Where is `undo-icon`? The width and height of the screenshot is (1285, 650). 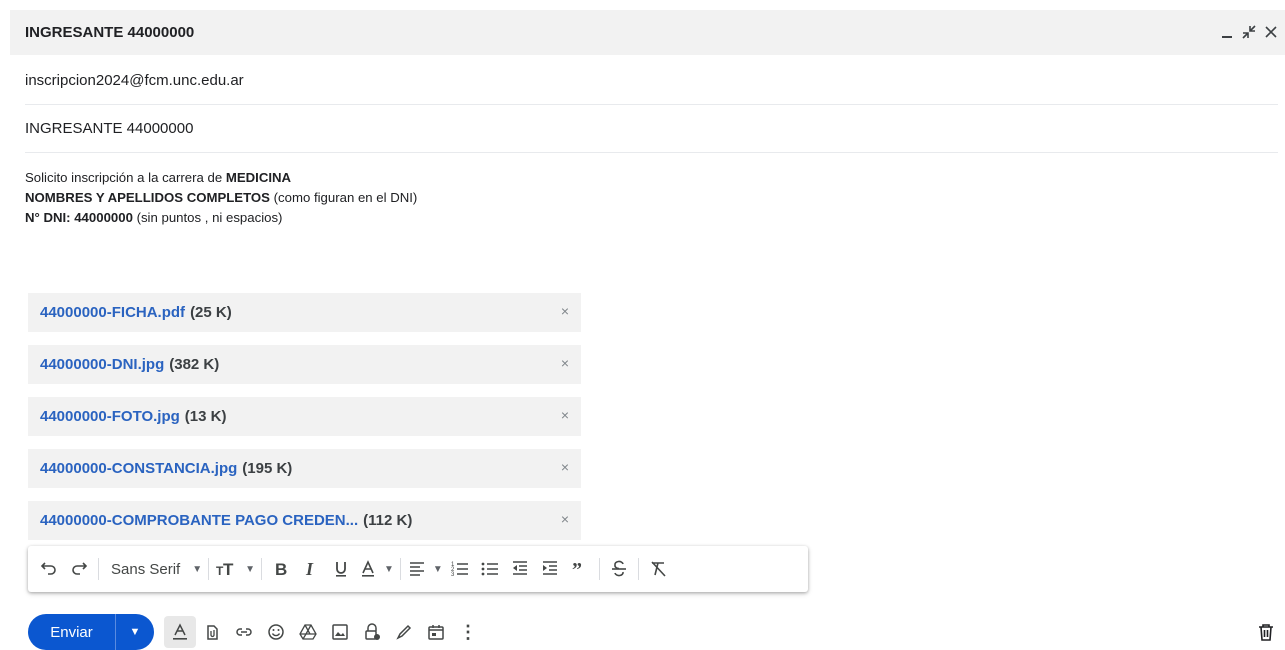 undo-icon is located at coordinates (49, 569).